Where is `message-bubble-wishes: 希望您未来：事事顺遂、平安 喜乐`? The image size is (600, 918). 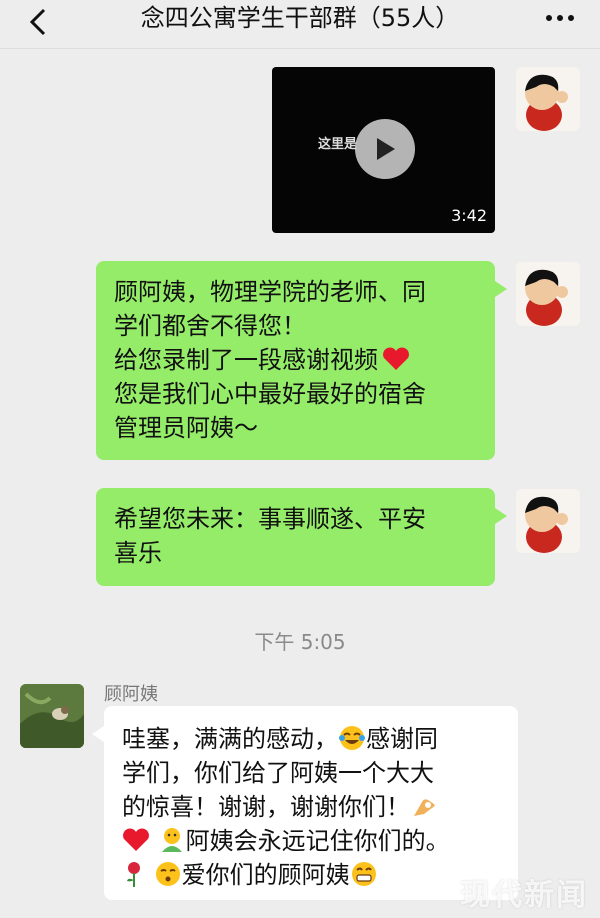
message-bubble-wishes: 希望您未来：事事顺遂、平安 喜乐 is located at coordinates (301, 537).